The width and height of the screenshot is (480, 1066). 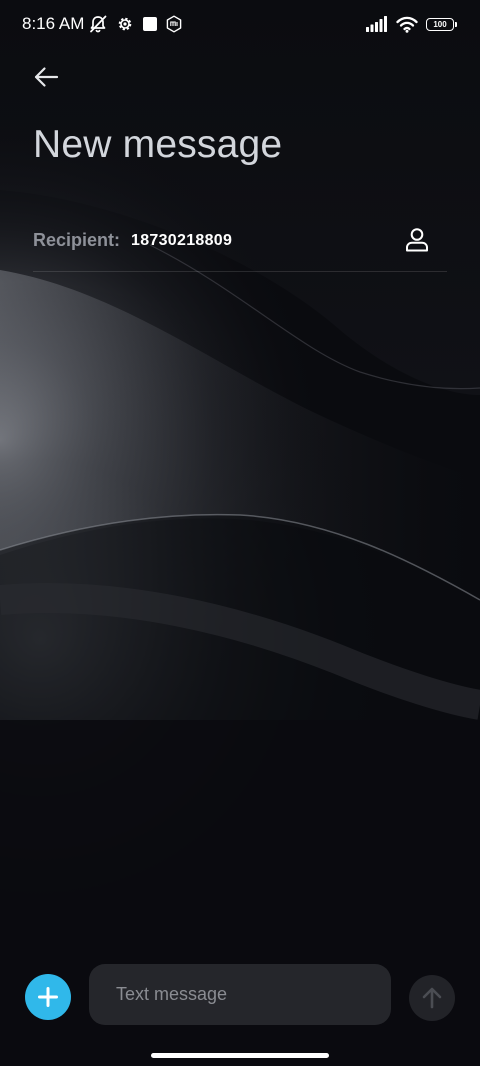 I want to click on page-title: New message, so click(x=158, y=144).